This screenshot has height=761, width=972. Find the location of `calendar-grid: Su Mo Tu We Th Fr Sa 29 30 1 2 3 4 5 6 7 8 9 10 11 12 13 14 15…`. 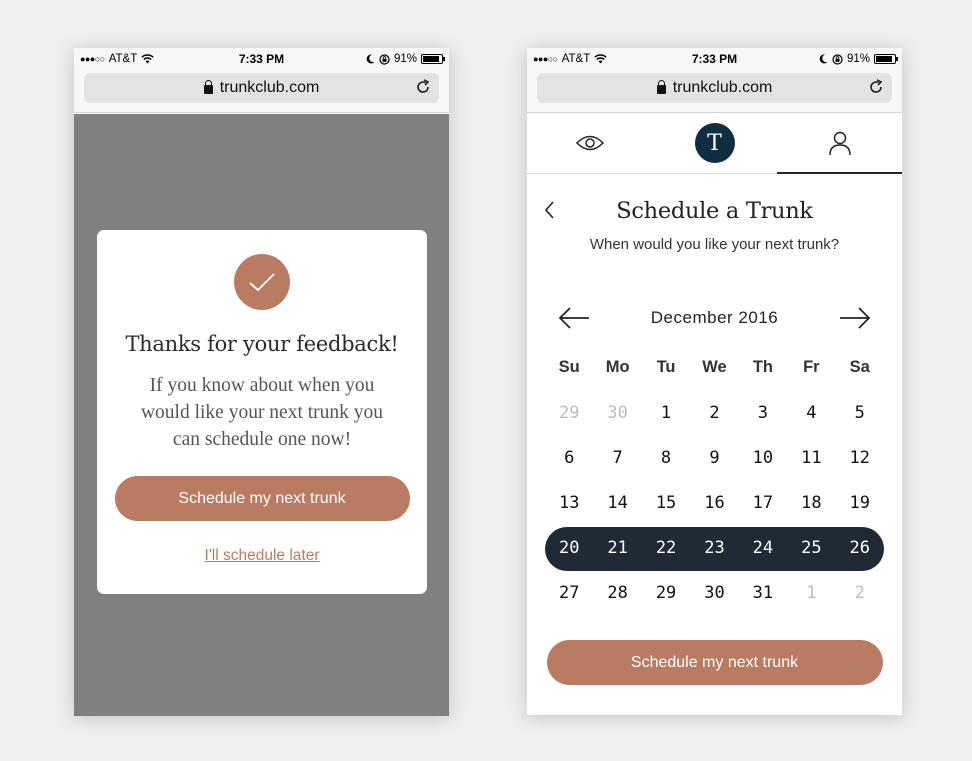

calendar-grid: Su Mo Tu We Th Fr Sa 29 30 1 2 3 4 5 6 7 8 9 10 11 12 13 14 15… is located at coordinates (714, 480).